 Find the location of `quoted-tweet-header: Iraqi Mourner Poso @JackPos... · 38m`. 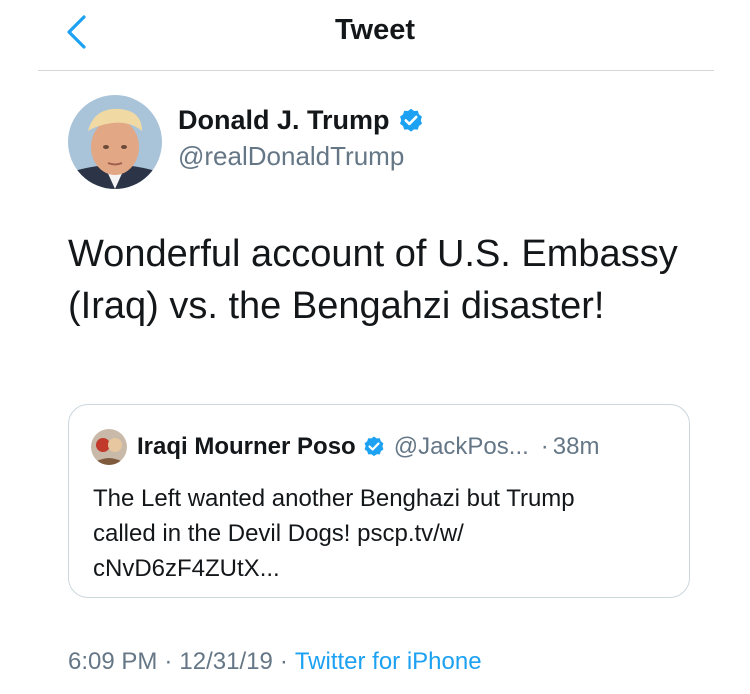

quoted-tweet-header: Iraqi Mourner Poso @JackPos... · 38m is located at coordinates (368, 447).